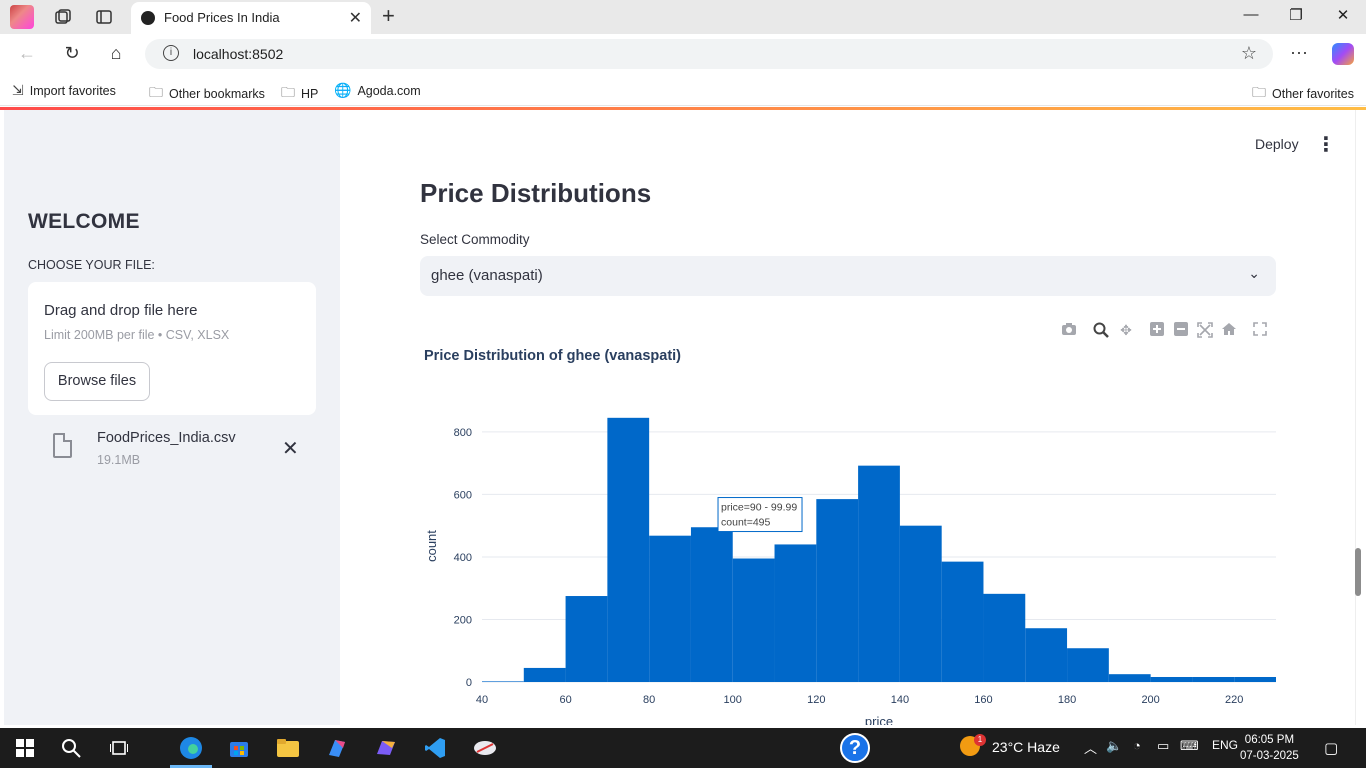 Image resolution: width=1366 pixels, height=768 pixels. I want to click on chevron-up-icon: ︿, so click(1090, 747).